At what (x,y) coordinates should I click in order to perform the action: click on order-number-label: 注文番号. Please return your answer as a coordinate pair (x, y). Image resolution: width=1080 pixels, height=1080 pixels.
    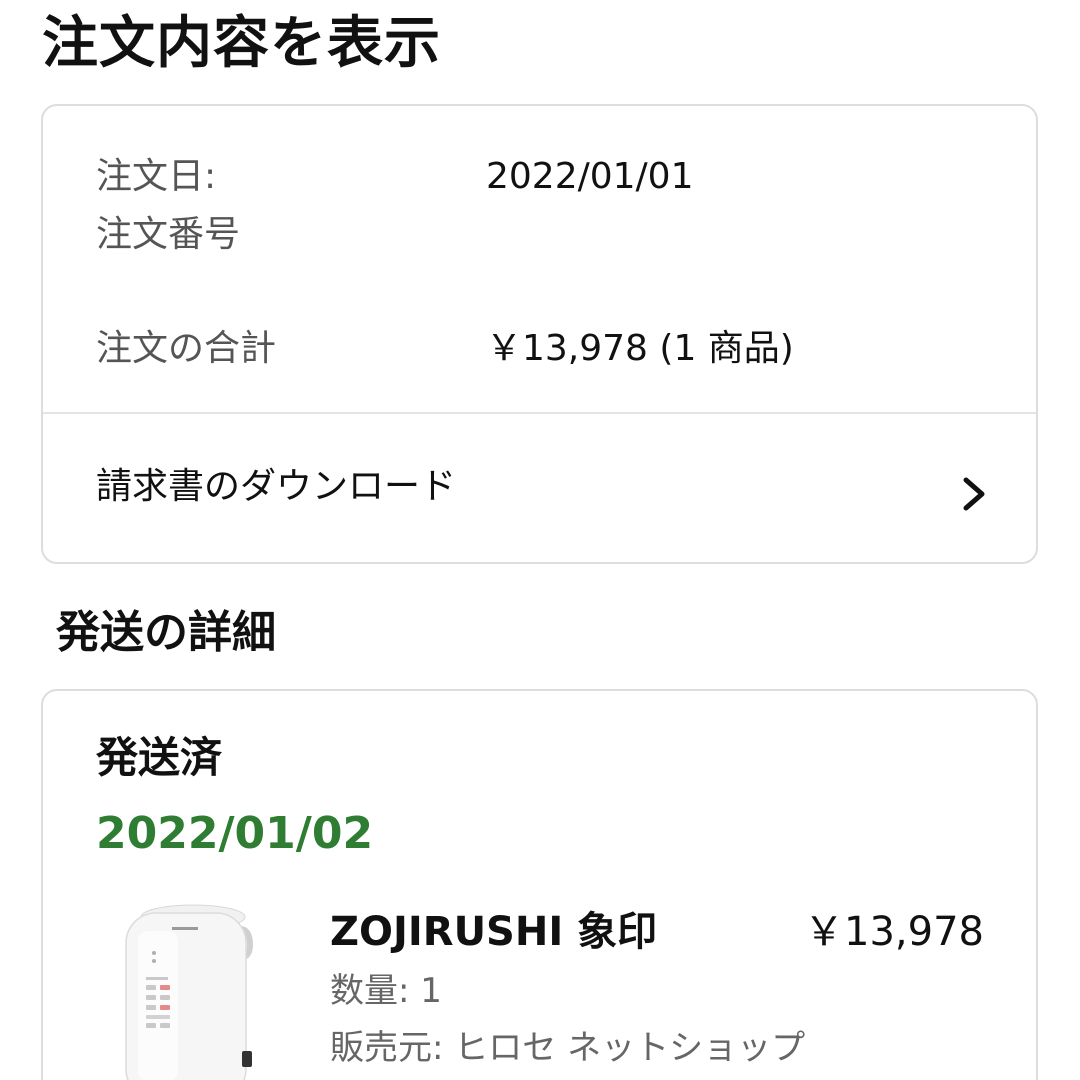
    Looking at the image, I should click on (168, 234).